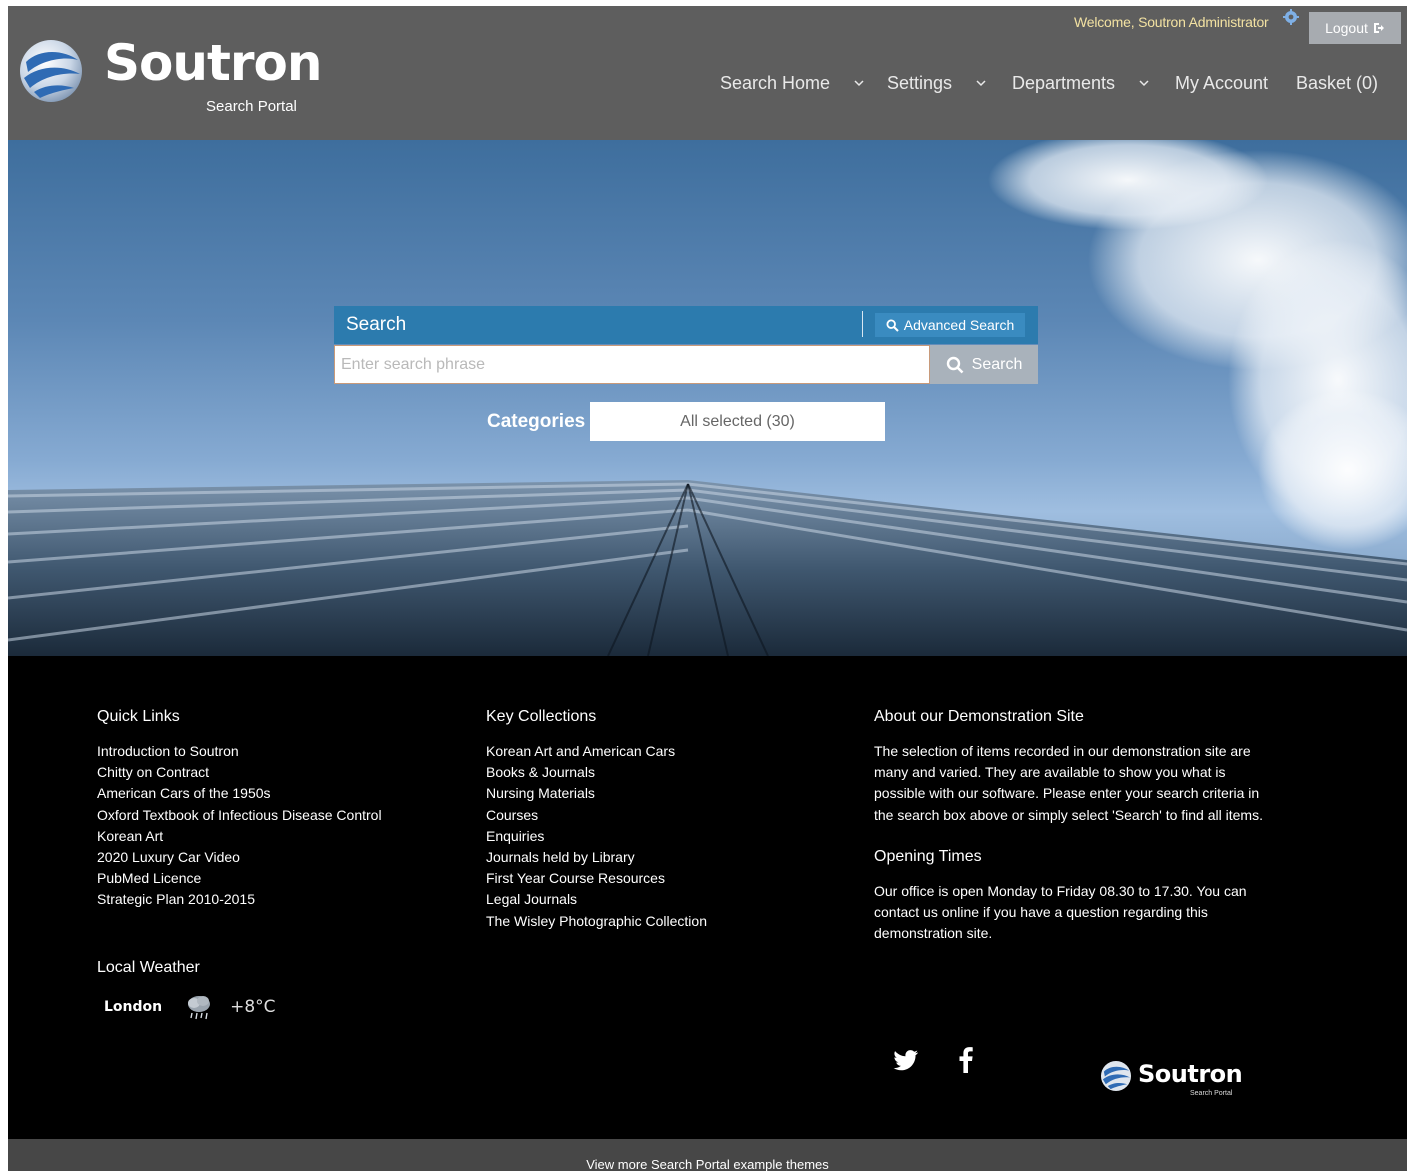  I want to click on search-input, so click(632, 364).